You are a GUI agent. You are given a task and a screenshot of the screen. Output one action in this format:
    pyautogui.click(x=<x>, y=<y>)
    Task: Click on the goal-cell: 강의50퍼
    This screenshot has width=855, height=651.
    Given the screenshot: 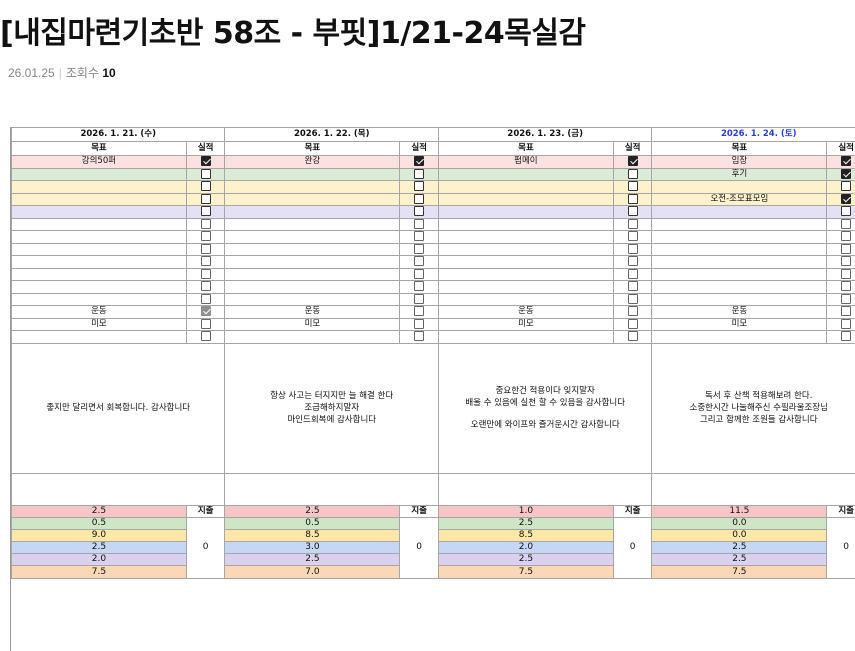 What is the action you would take?
    pyautogui.click(x=99, y=162)
    